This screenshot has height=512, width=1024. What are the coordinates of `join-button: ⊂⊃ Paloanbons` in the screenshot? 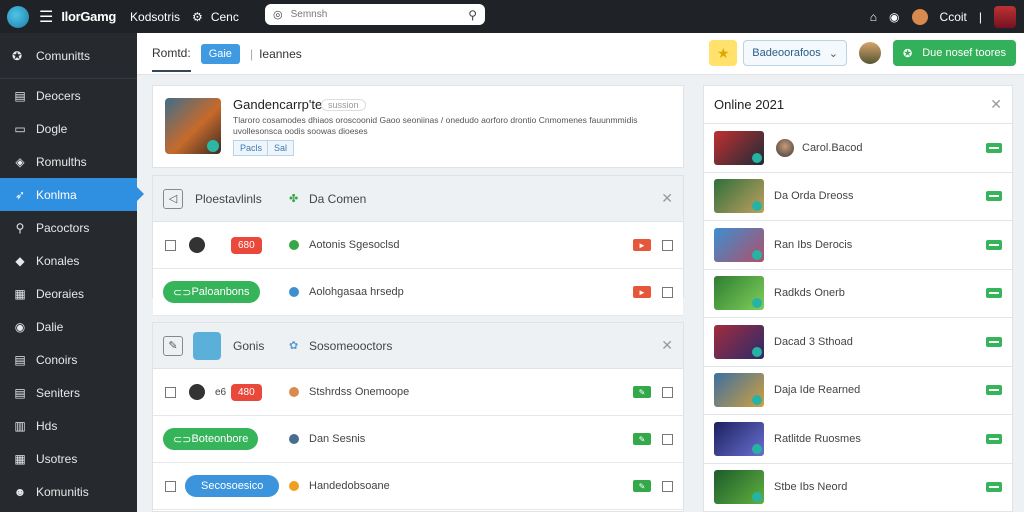 It's located at (211, 292).